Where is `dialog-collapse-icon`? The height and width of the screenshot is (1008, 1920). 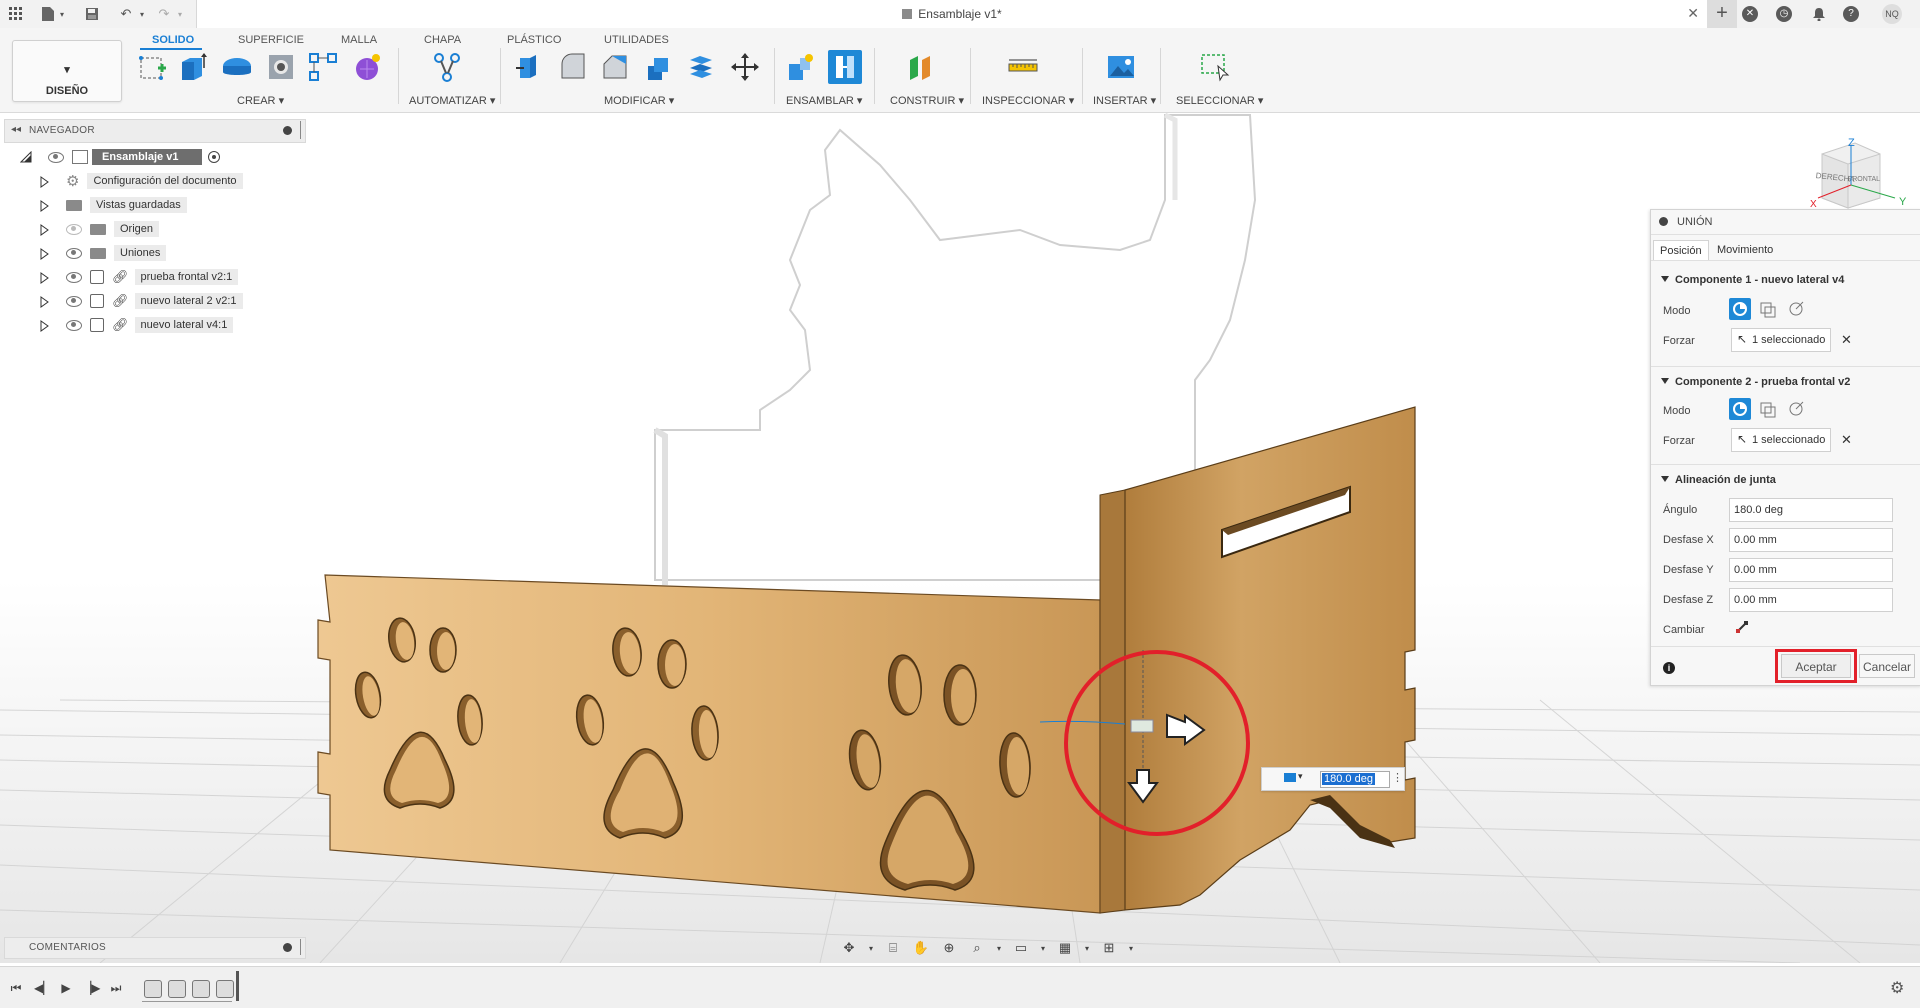 dialog-collapse-icon is located at coordinates (1663, 221).